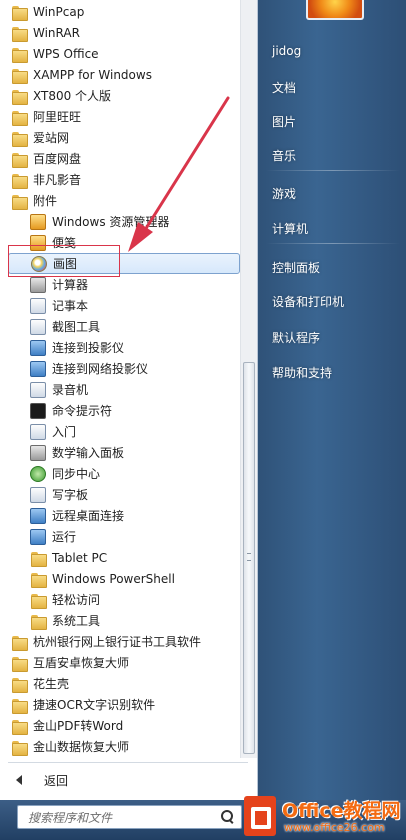  I want to click on watermark: Office教程网 www.office26.com, so click(325, 817).